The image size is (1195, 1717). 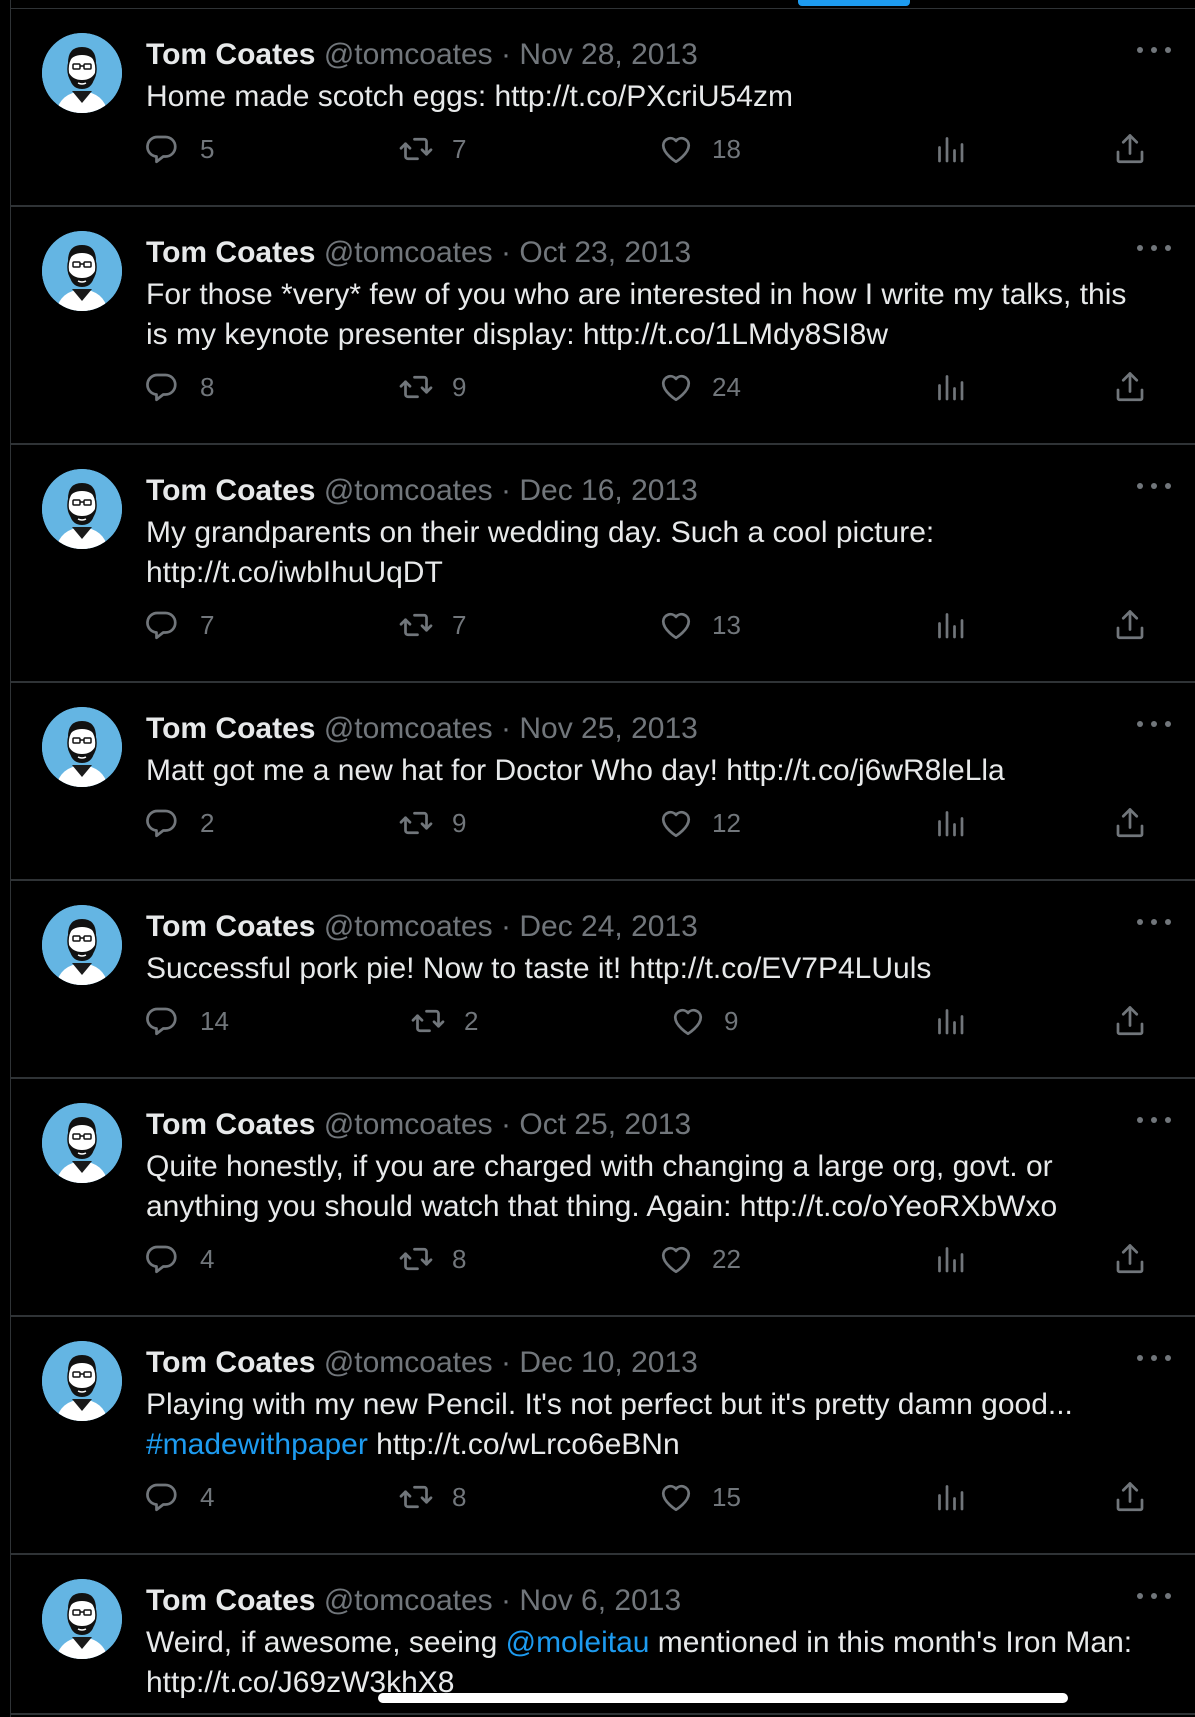 What do you see at coordinates (608, 490) in the screenshot?
I see `tweet-date: Dec 16, 2013` at bounding box center [608, 490].